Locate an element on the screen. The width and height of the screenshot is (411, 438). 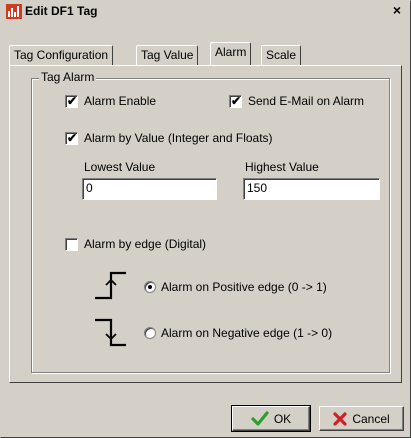
tab-tag-value: Tag Value is located at coordinates (167, 55).